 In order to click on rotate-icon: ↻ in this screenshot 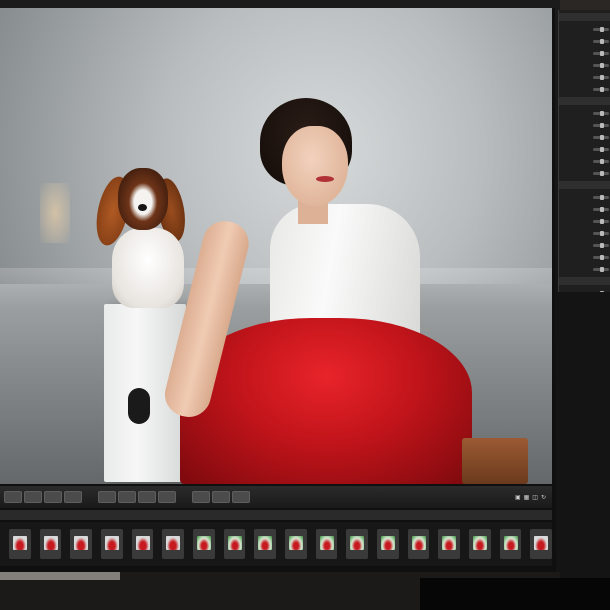, I will do `click(543, 497)`.